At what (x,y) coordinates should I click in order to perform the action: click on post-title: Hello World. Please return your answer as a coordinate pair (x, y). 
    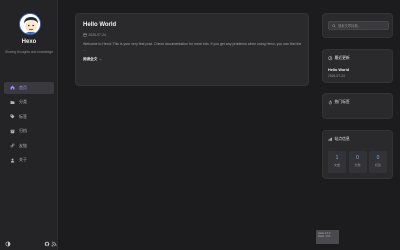
    Looking at the image, I should click on (192, 25).